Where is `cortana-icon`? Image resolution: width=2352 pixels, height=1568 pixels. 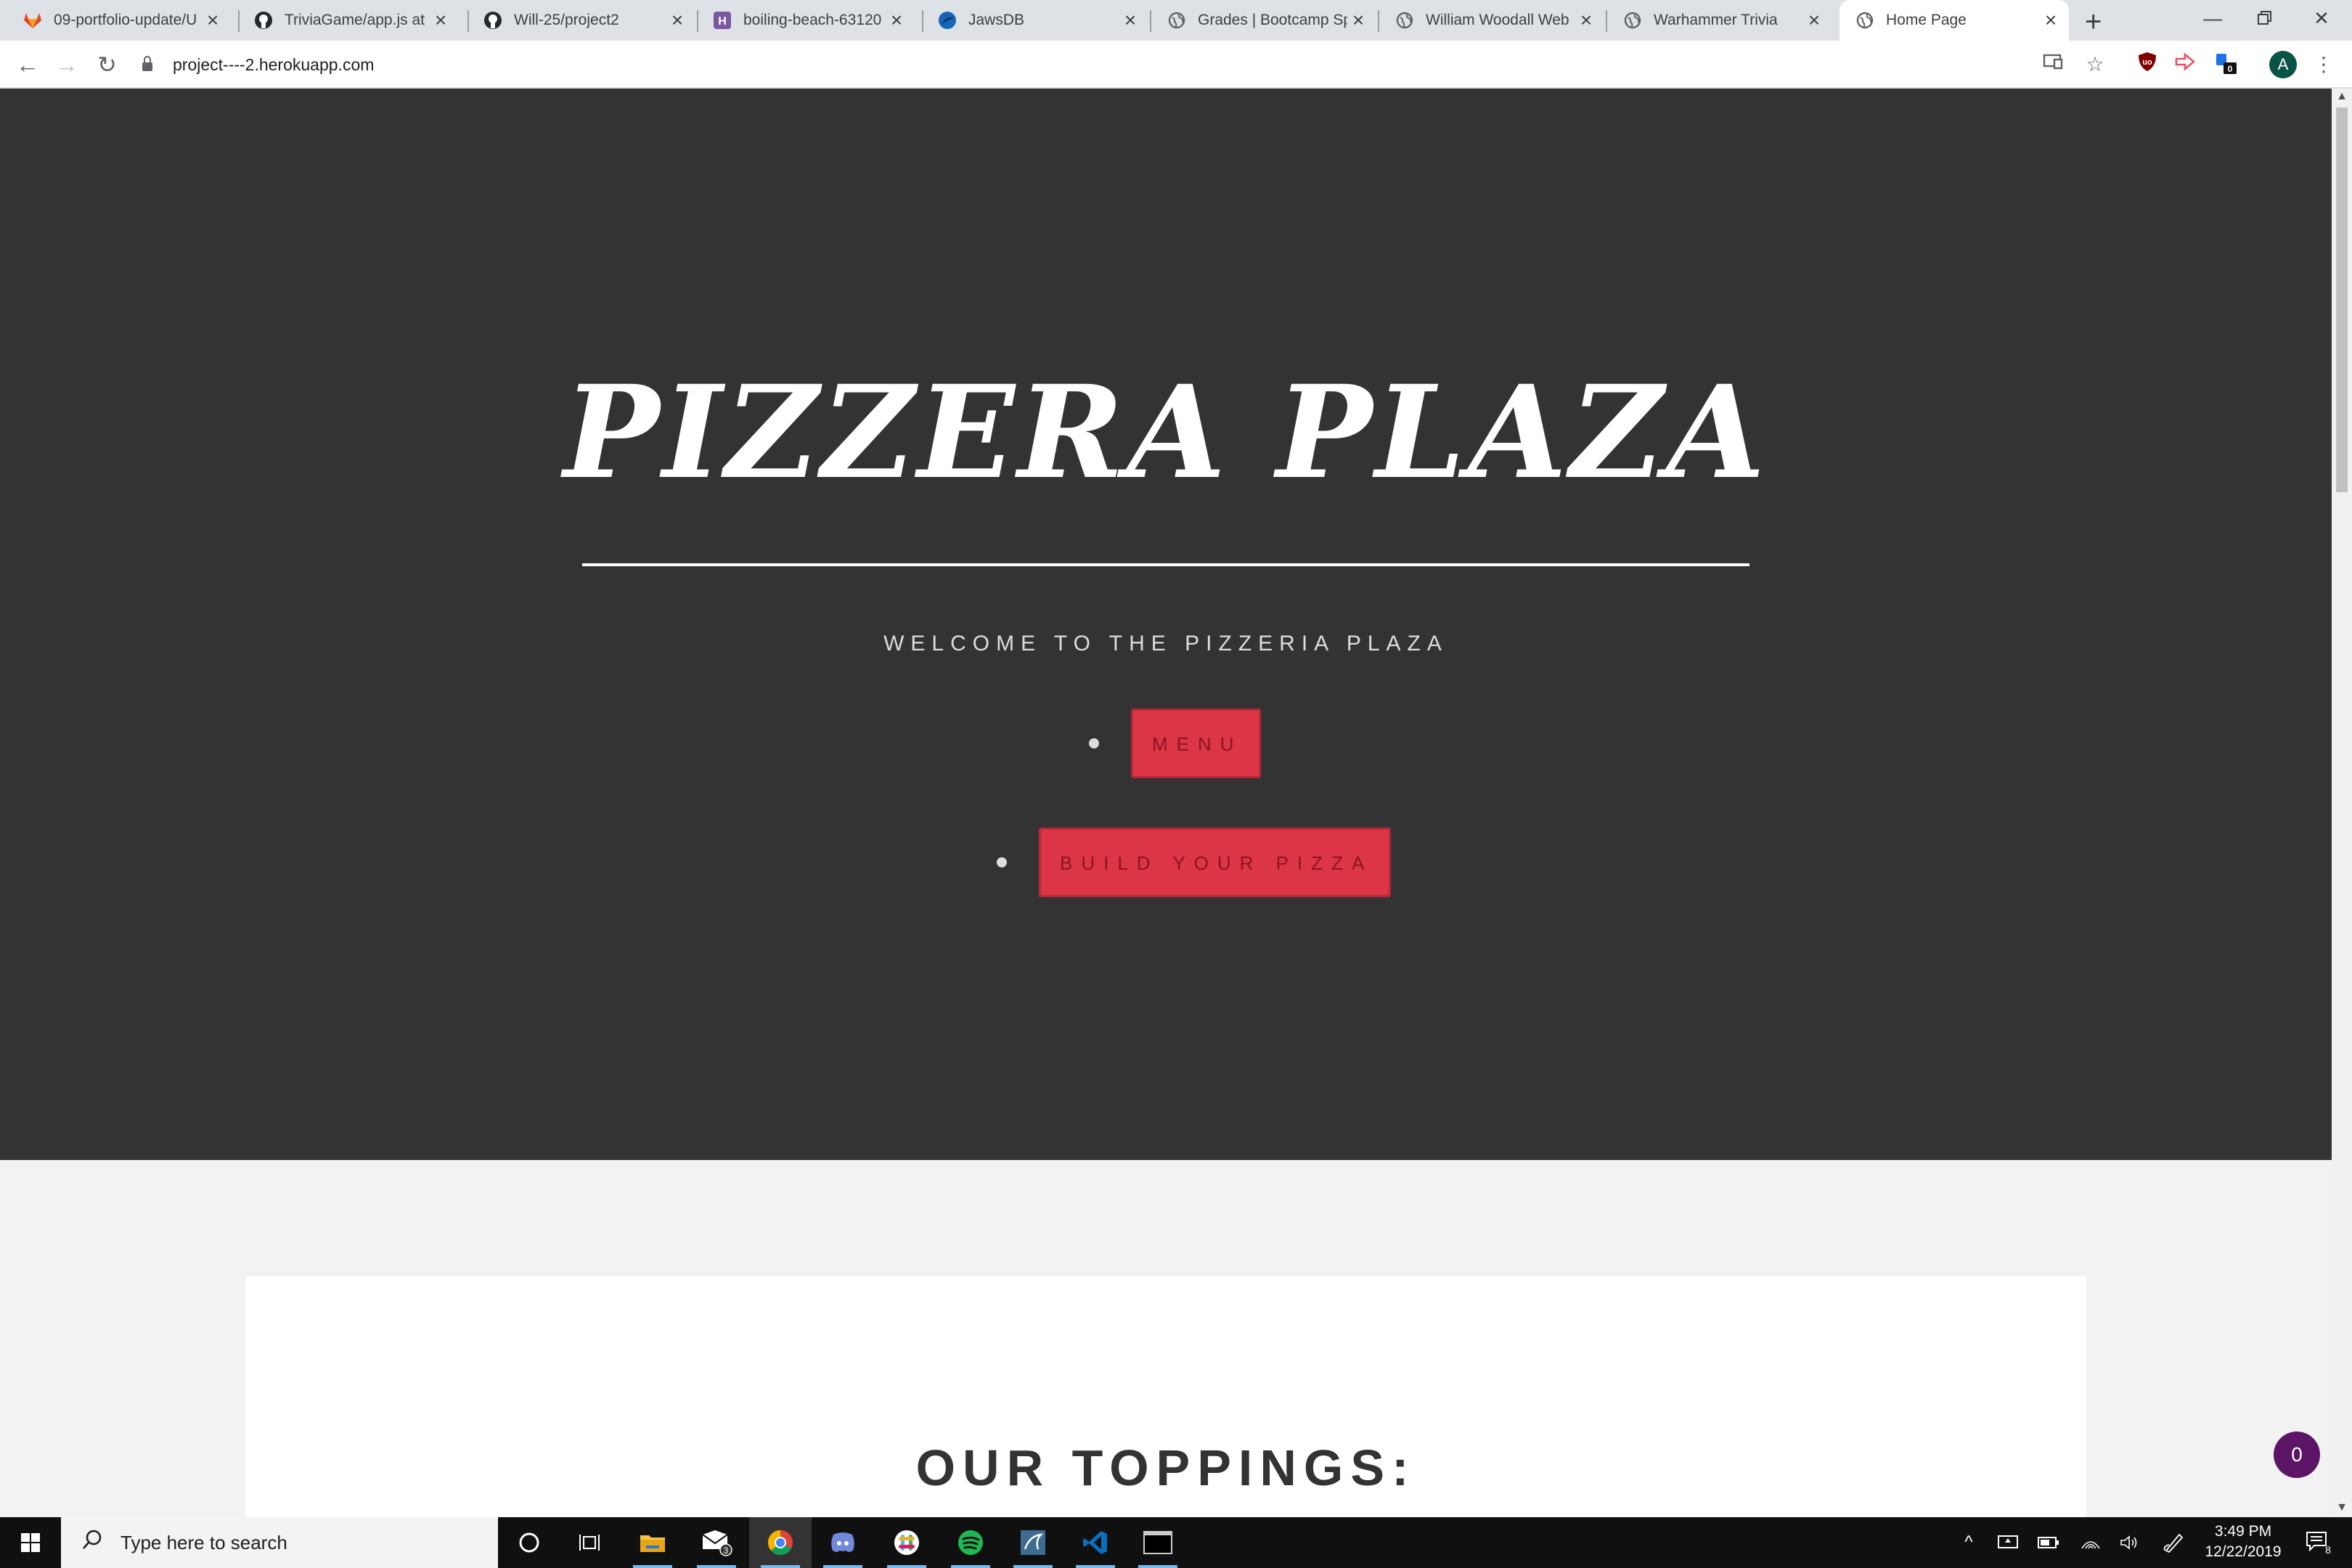
cortana-icon is located at coordinates (529, 1542).